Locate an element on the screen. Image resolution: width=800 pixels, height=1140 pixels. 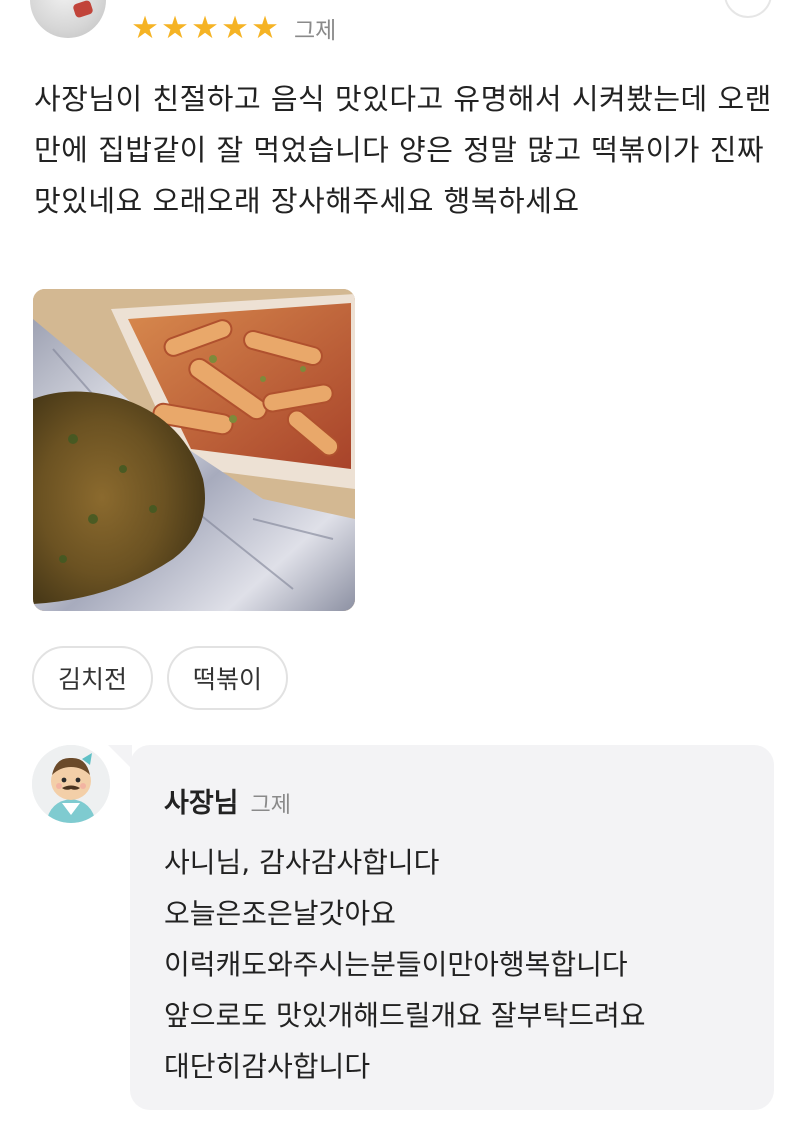
tag-kimchijeon: 김치전 is located at coordinates (93, 678).